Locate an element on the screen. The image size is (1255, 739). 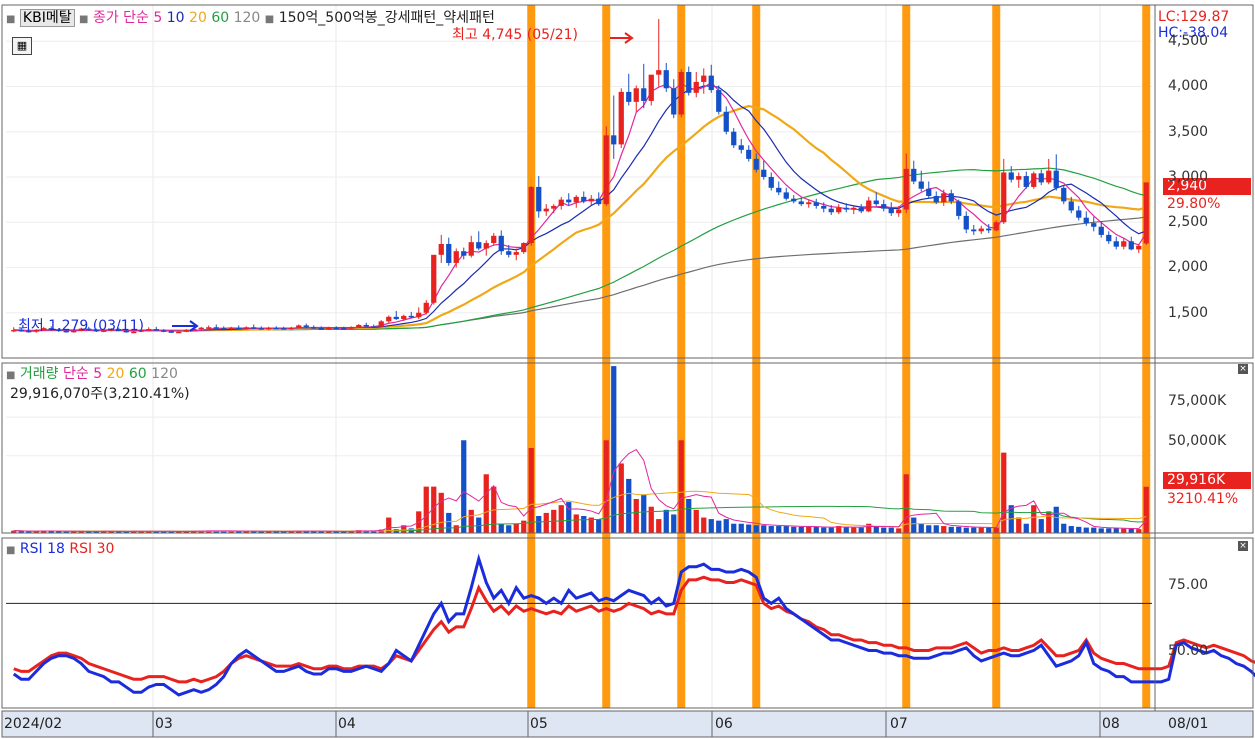
volume-tick-50000k: 50,000K is located at coordinates (1197, 441).